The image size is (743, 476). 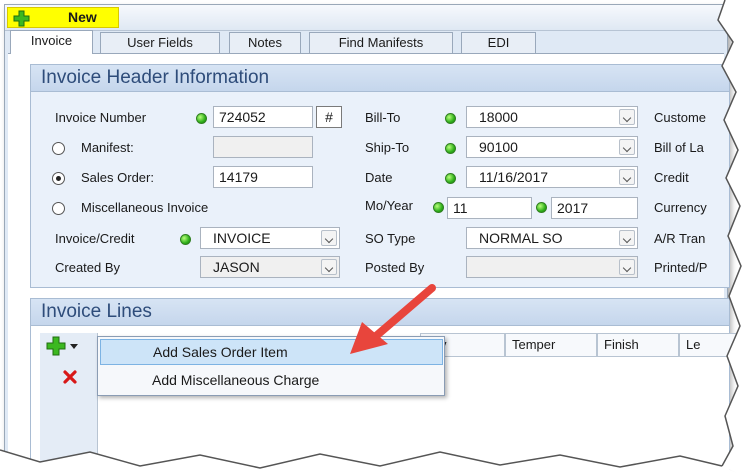 What do you see at coordinates (88, 267) in the screenshot?
I see `created-by-label: Created By` at bounding box center [88, 267].